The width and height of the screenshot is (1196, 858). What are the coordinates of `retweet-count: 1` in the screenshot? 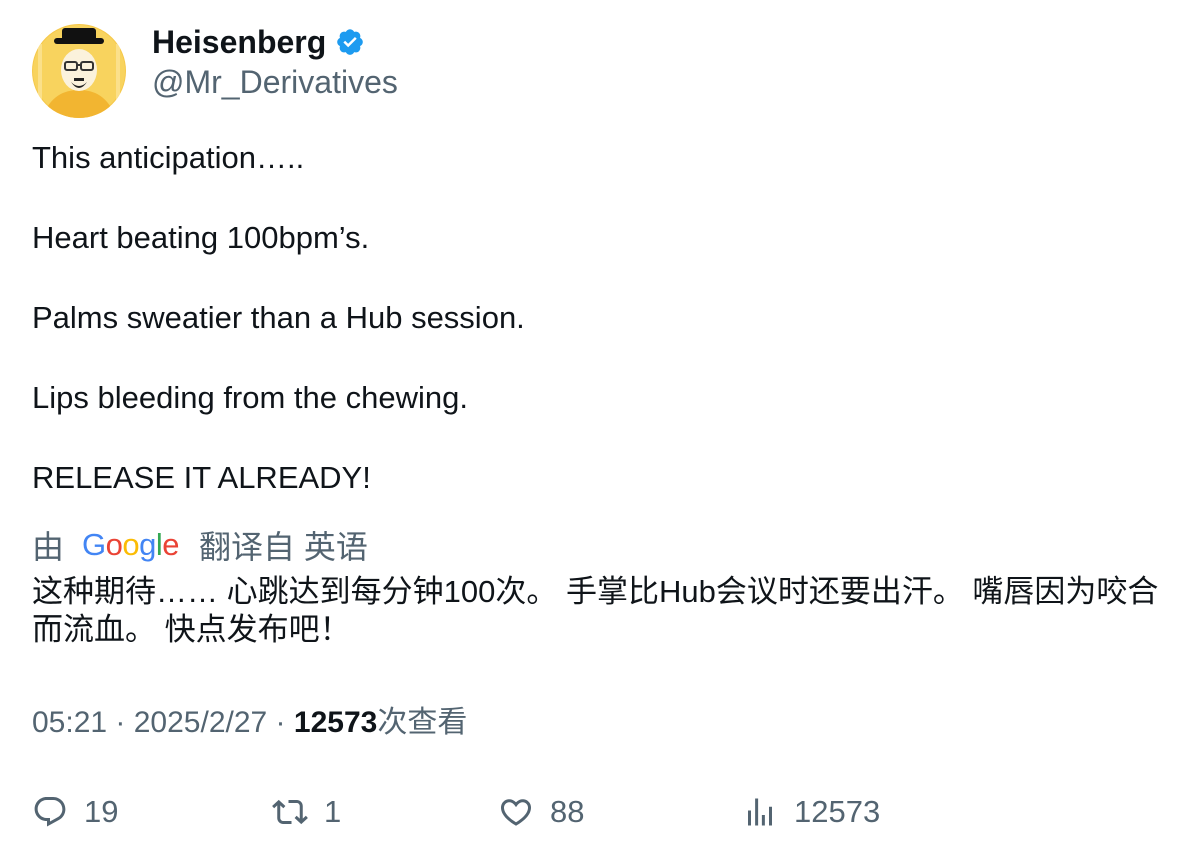 It's located at (333, 811).